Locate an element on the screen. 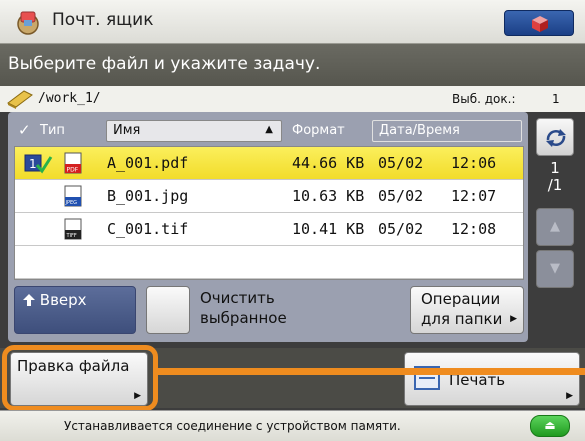  path-bar: /work_1/ Выб. док.: 1 is located at coordinates (292, 99).